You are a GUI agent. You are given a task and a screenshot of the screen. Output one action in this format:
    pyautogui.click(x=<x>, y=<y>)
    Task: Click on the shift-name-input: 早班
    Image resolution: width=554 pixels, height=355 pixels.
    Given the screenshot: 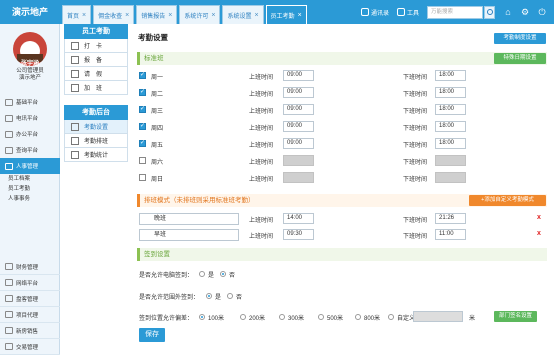 What is the action you would take?
    pyautogui.click(x=189, y=235)
    